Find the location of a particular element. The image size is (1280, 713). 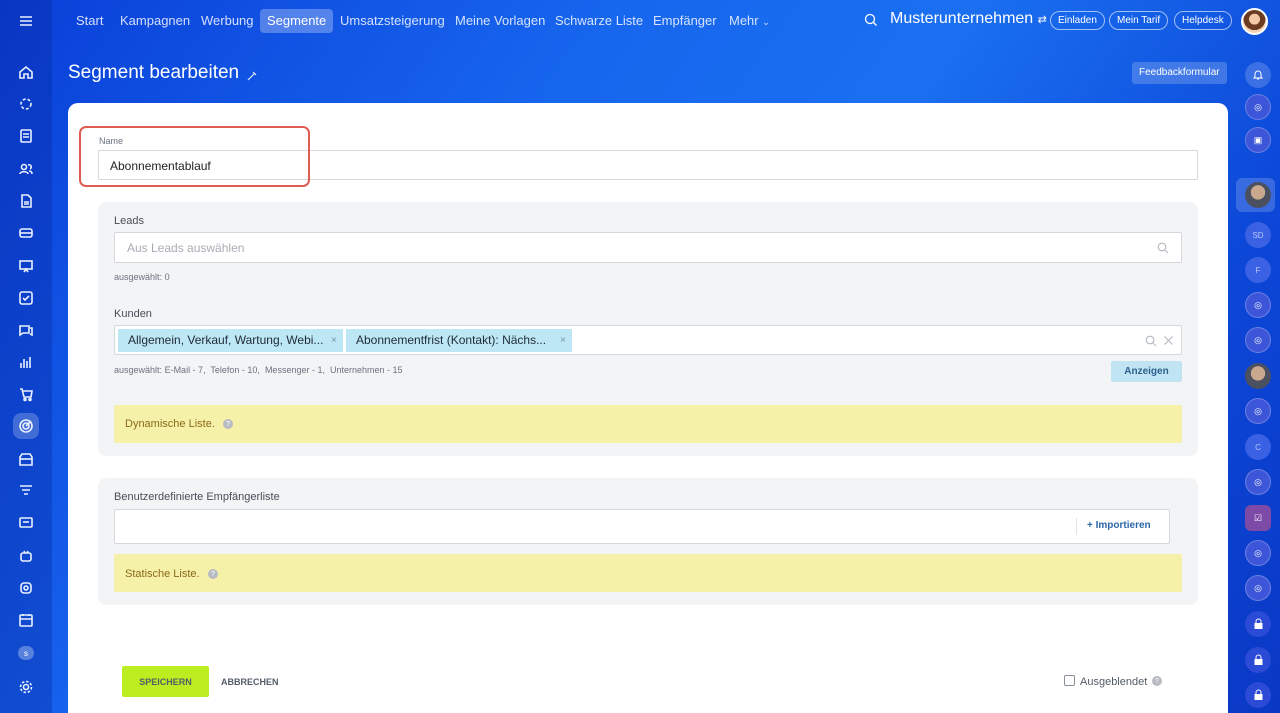

leads-selected: ausgewählt: 0 is located at coordinates (142, 277).